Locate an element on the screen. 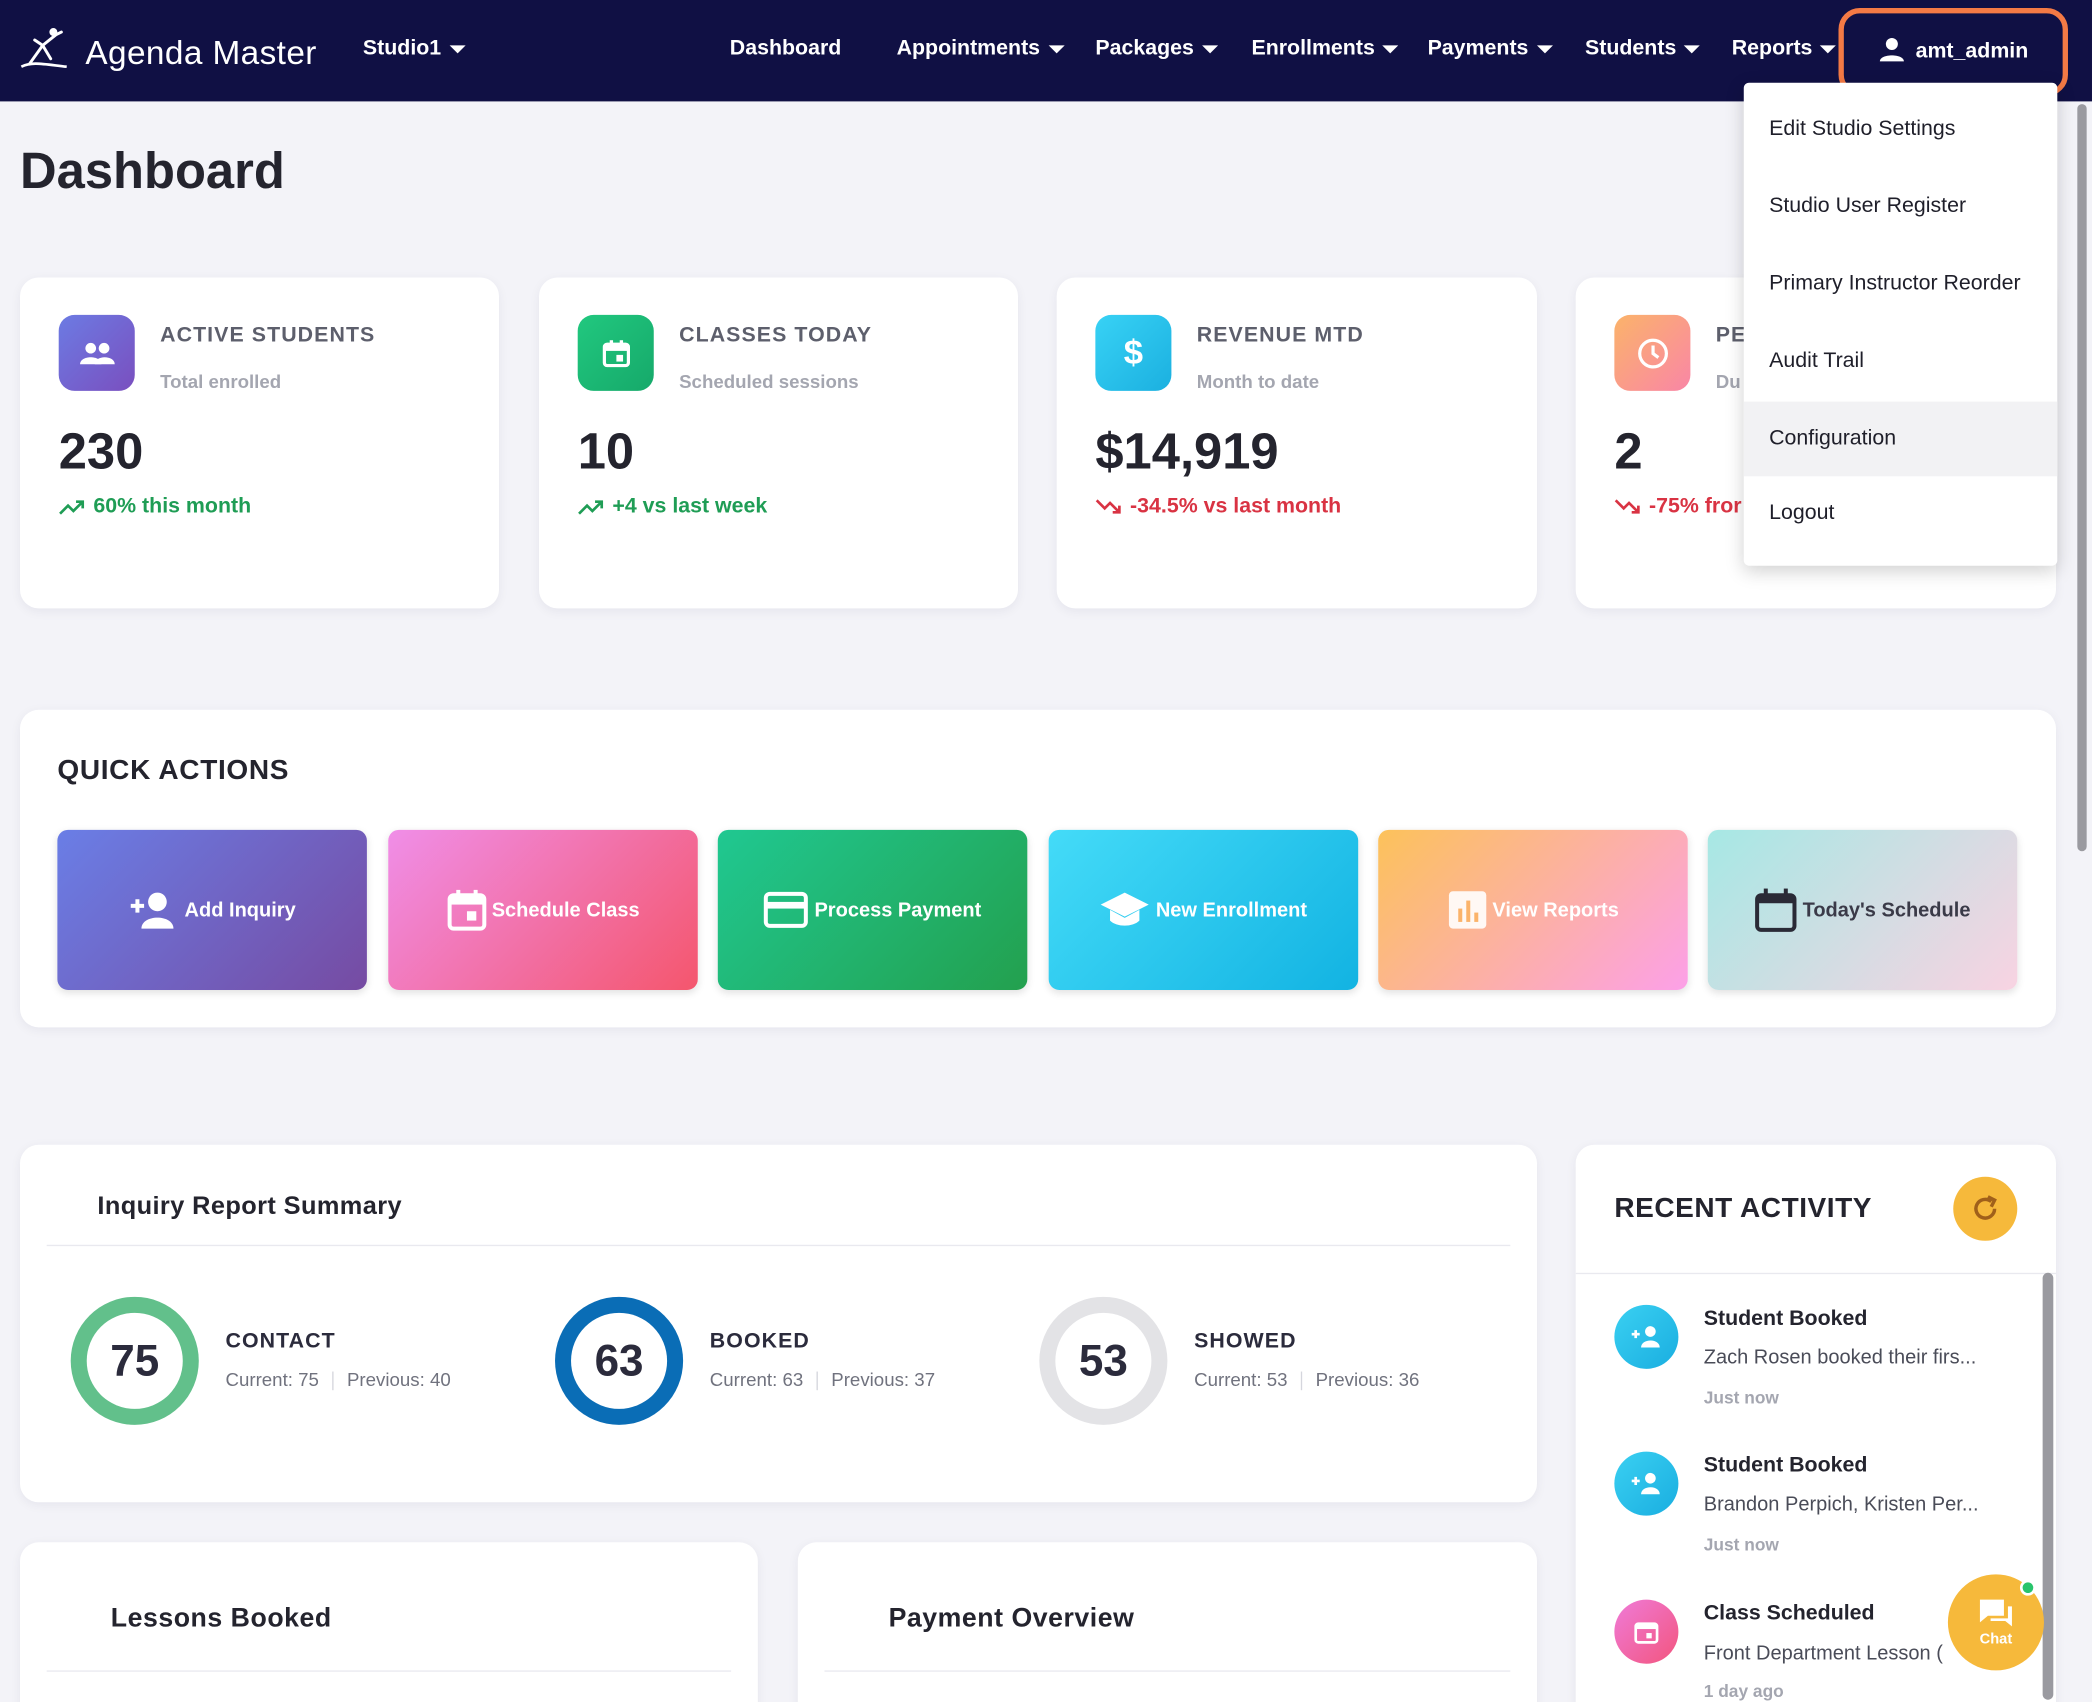 The image size is (2092, 1702). showed-ring: 53 is located at coordinates (1103, 1360).